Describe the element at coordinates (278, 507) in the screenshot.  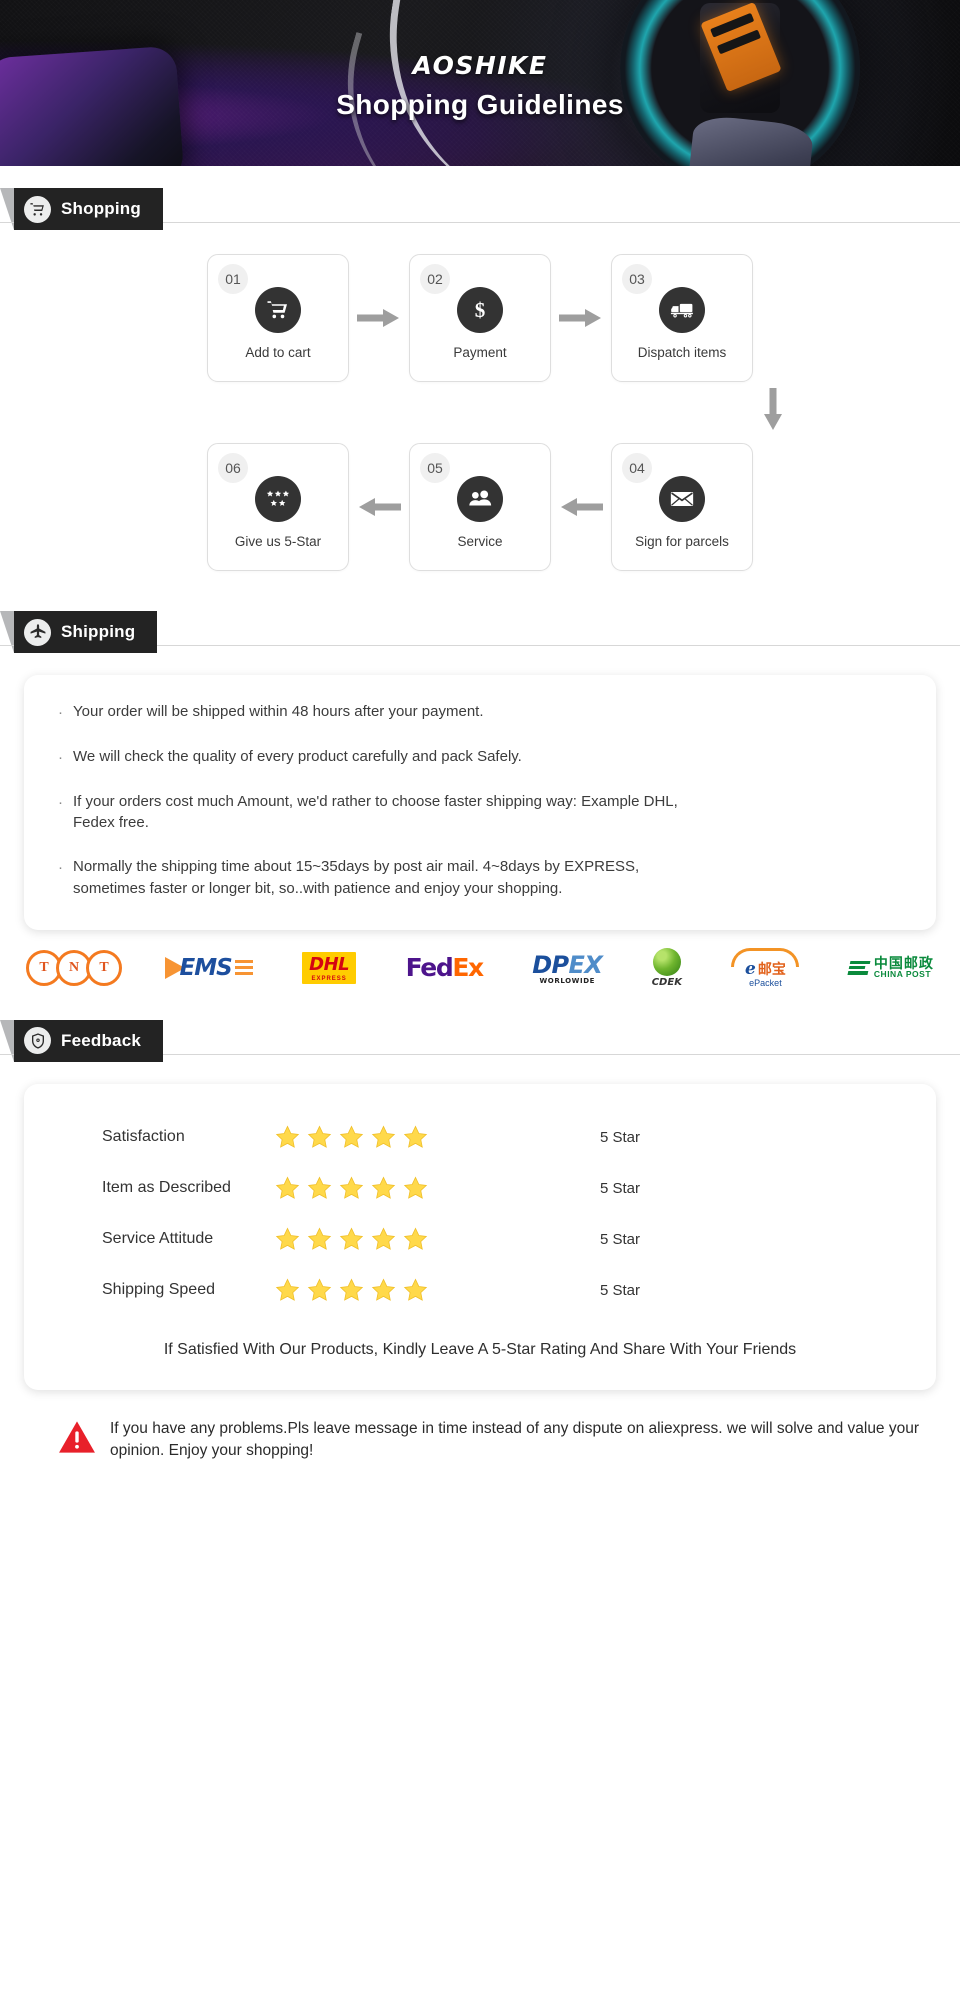
I see `step-card-06: 06 Give us 5-Star` at that location.